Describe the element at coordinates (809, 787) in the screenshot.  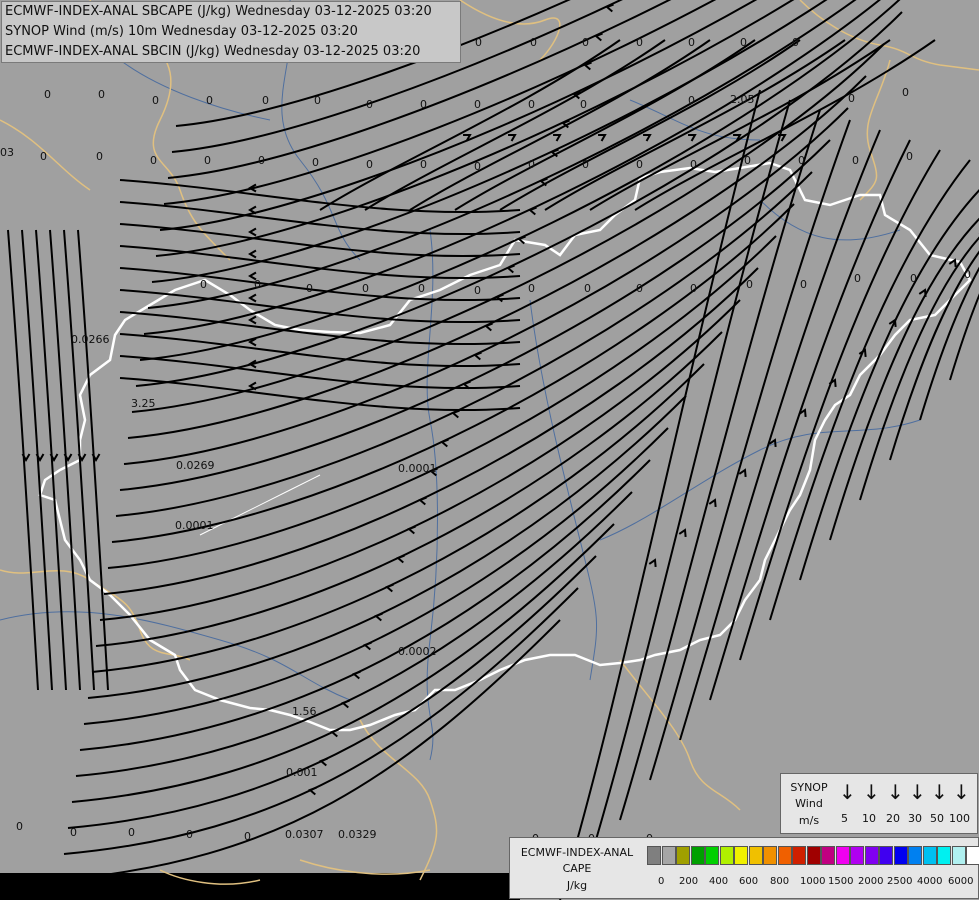
I see `wind-legend-title-1: SYNOP` at that location.